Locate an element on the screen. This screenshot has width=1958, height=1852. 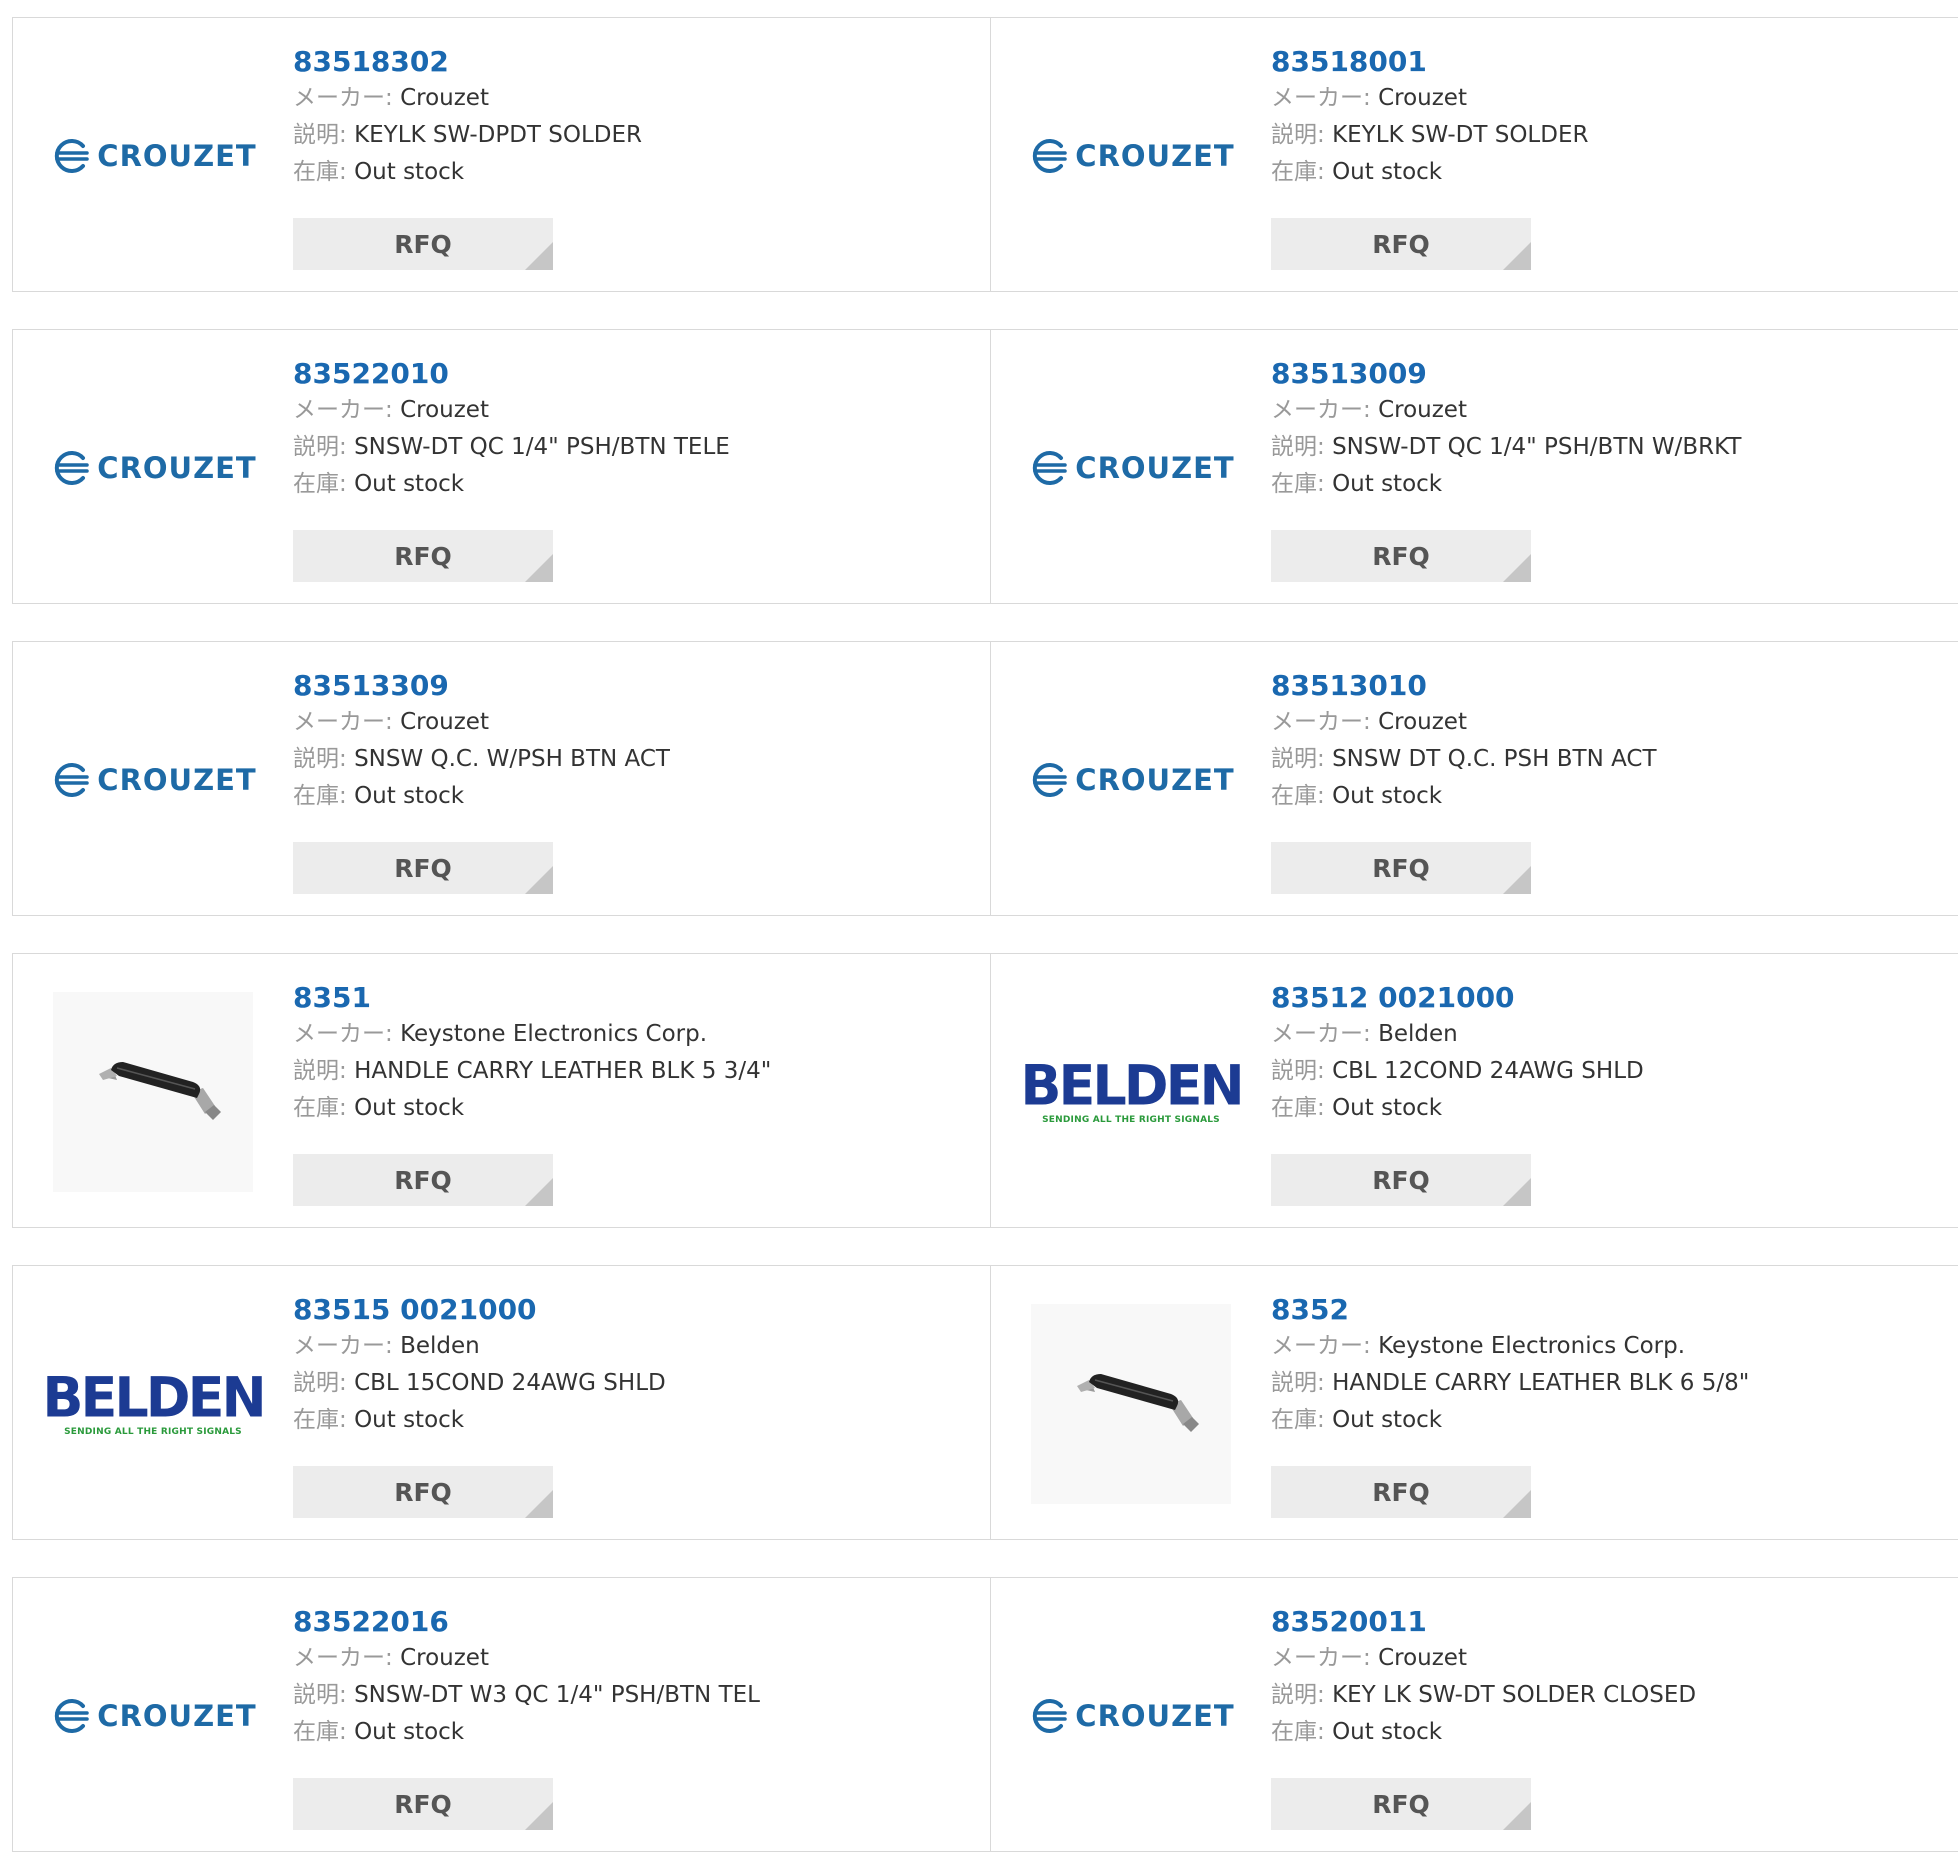
description-value: KEY LK SW-DT SOLDER CLOSED is located at coordinates (1514, 1695).